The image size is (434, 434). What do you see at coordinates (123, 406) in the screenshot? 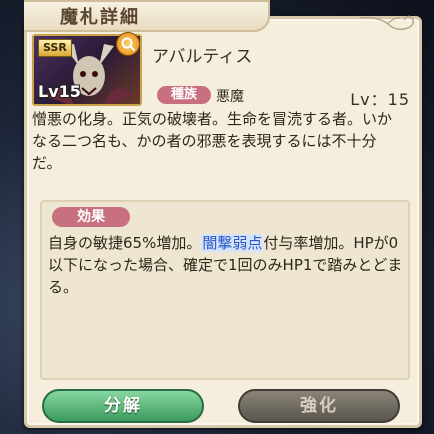
I see `decompose-button: 分解` at bounding box center [123, 406].